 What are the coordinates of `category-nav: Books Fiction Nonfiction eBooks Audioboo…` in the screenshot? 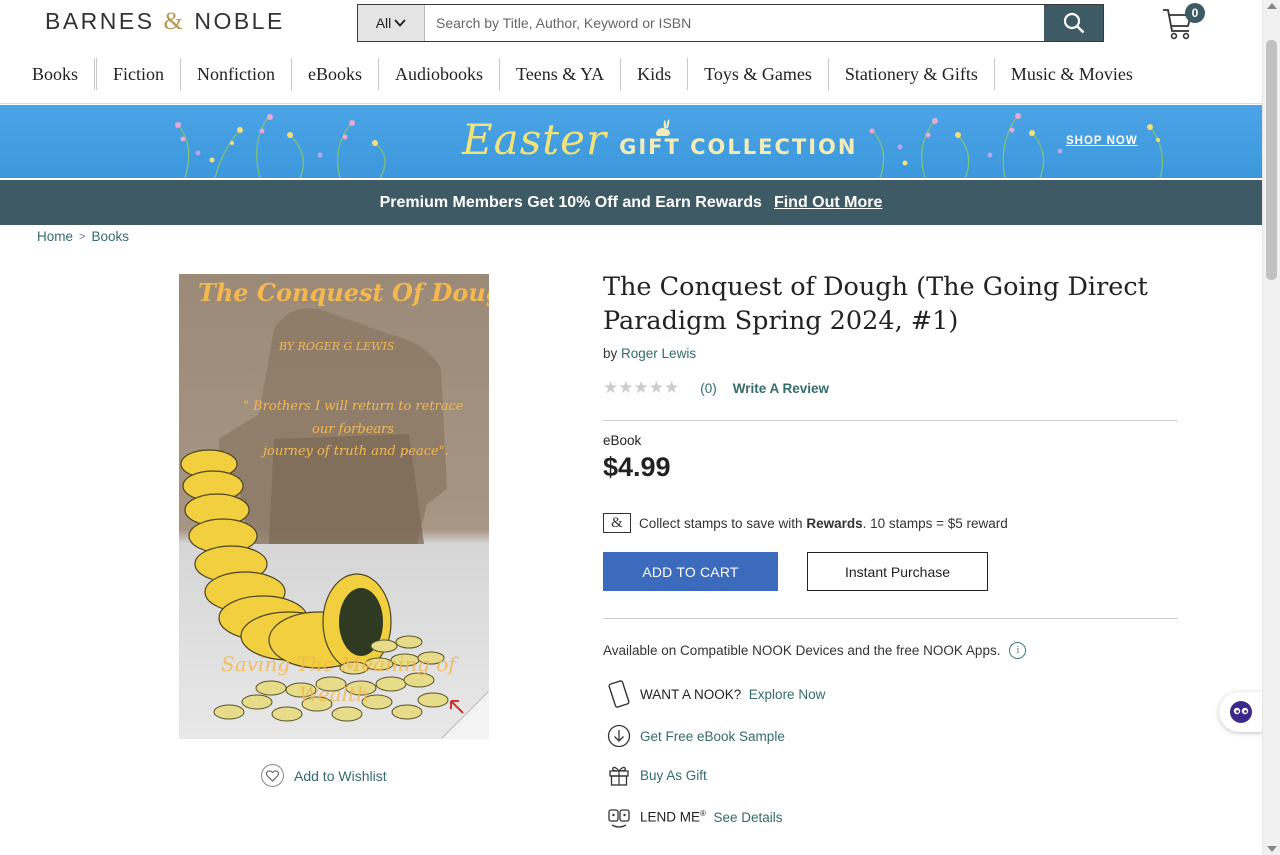 It's located at (582, 74).